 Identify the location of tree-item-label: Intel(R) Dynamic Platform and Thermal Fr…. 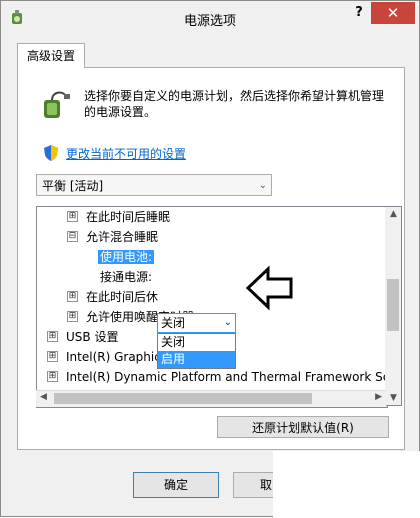
(227, 377).